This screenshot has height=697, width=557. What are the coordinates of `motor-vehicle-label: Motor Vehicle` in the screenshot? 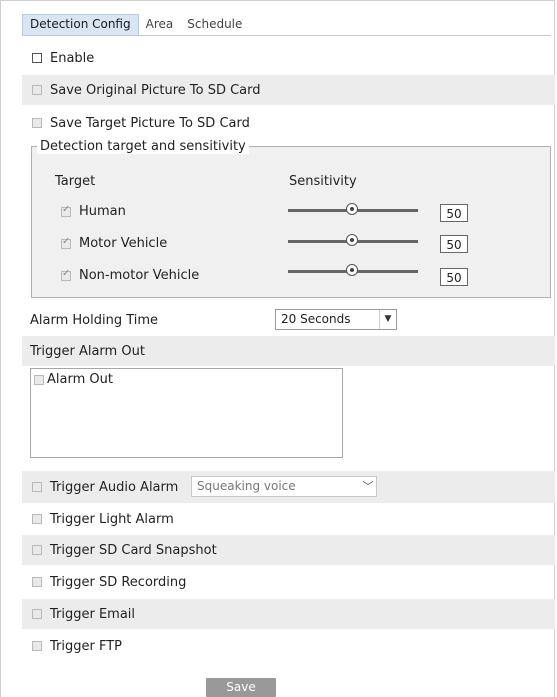 It's located at (123, 243).